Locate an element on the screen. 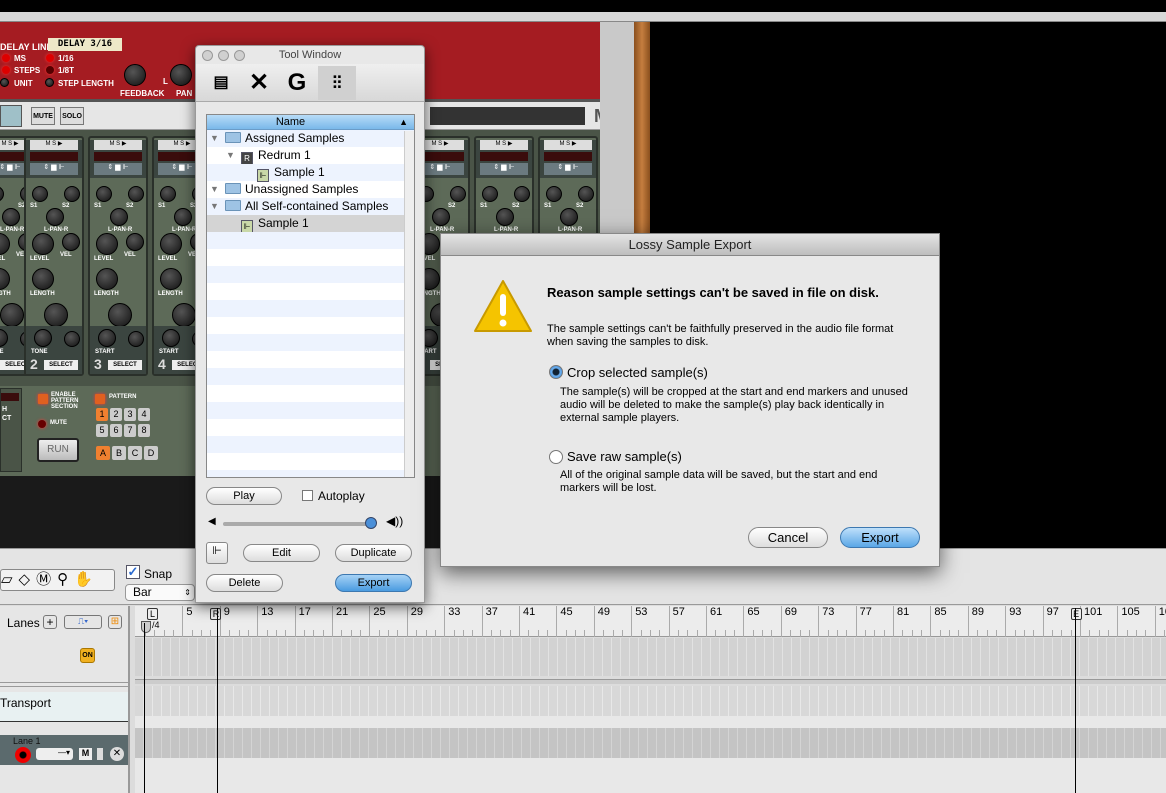  volume-slider is located at coordinates (298, 524).